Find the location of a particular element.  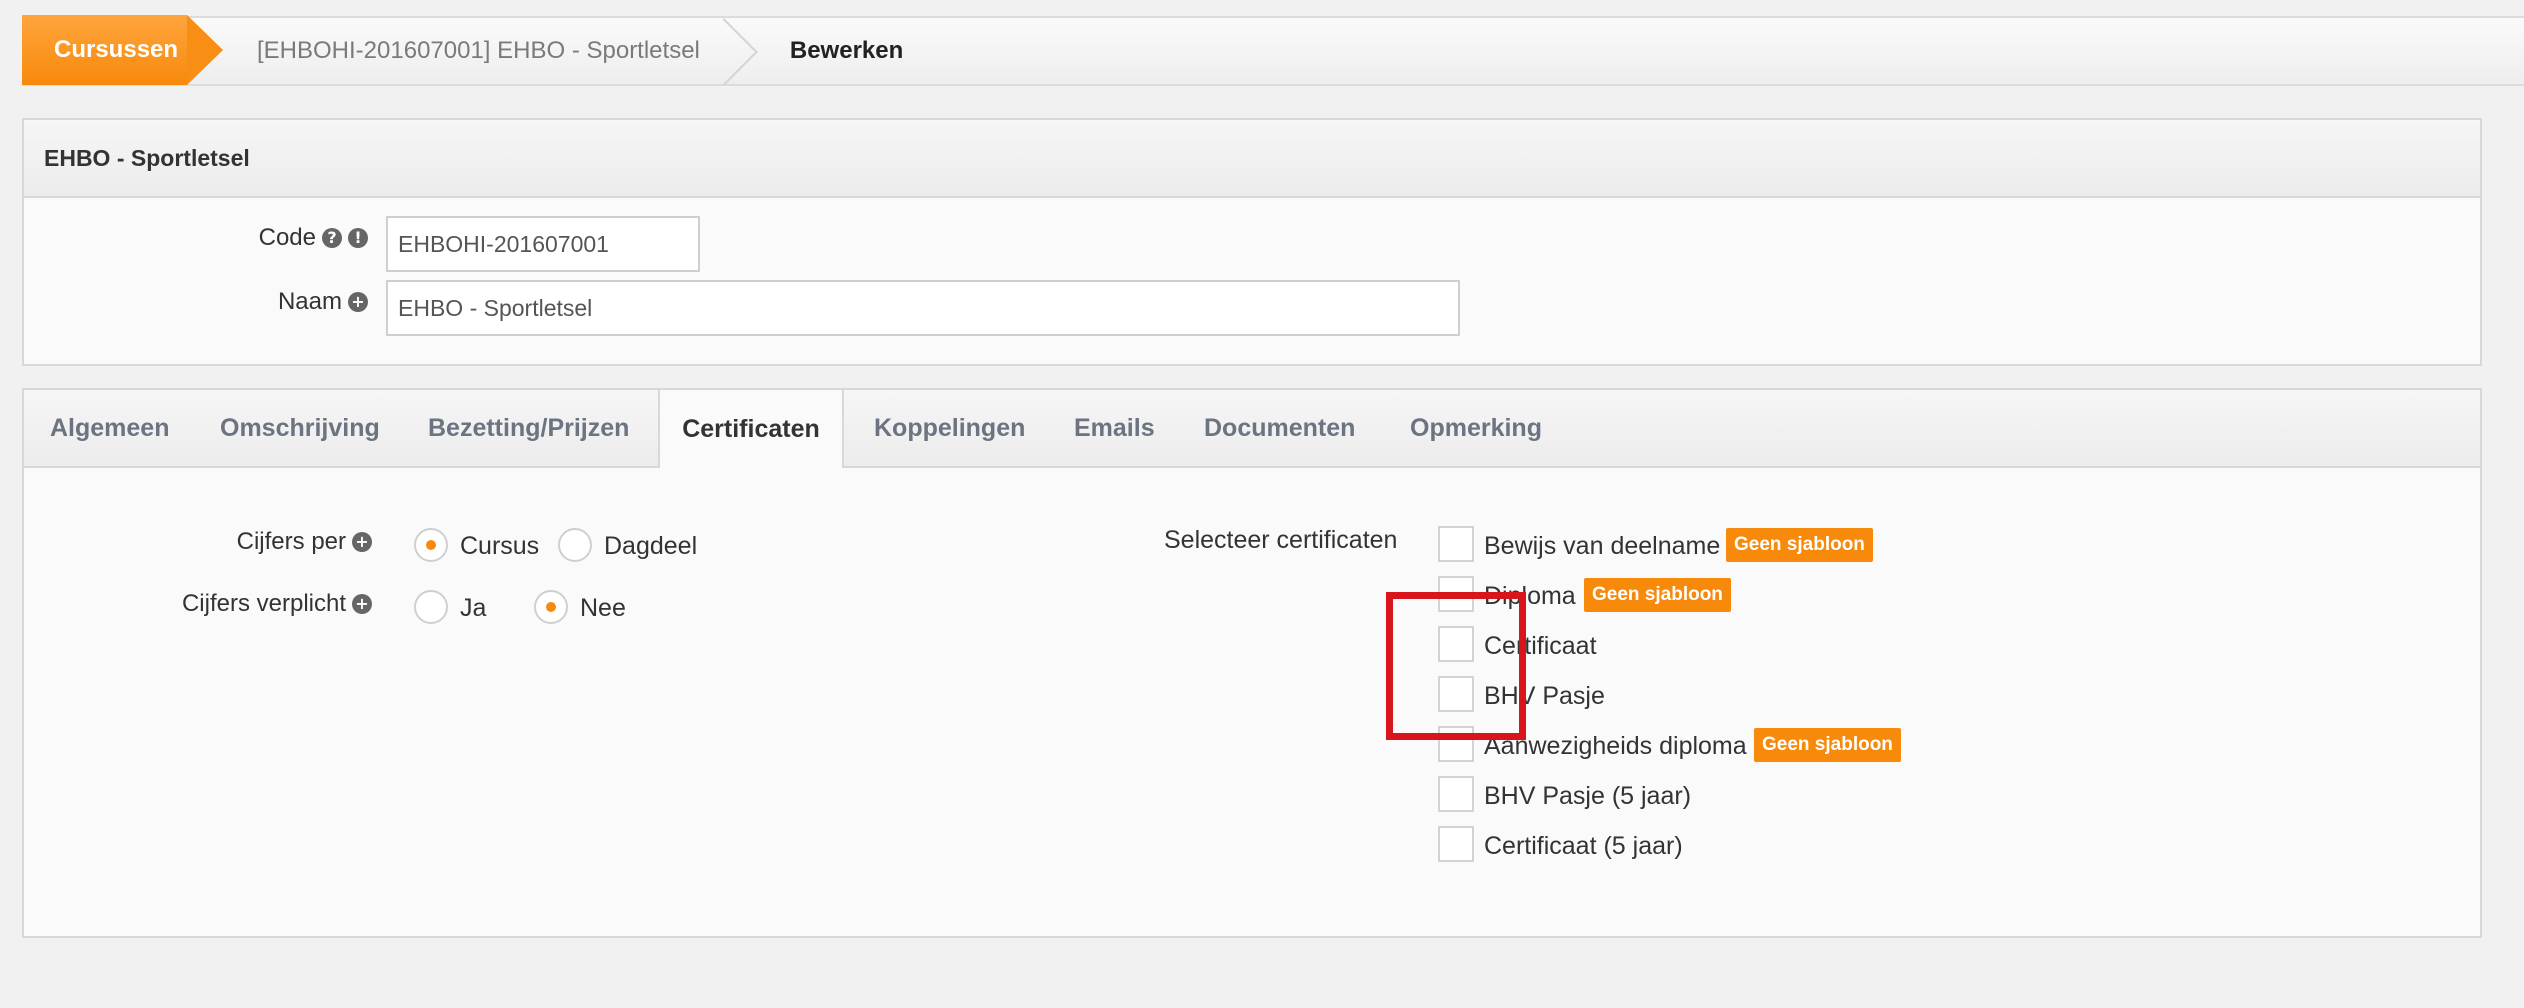

tab-documenten: Documenten is located at coordinates (1279, 428).